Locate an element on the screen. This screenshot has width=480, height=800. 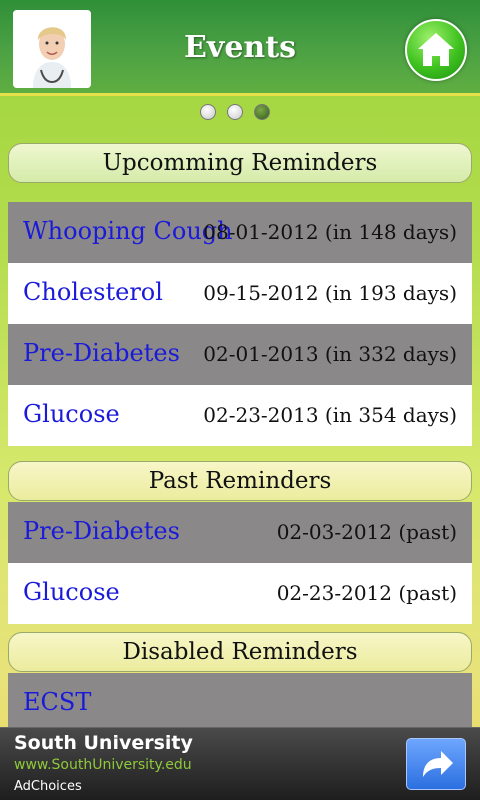
ad-title: South University is located at coordinates (103, 743).